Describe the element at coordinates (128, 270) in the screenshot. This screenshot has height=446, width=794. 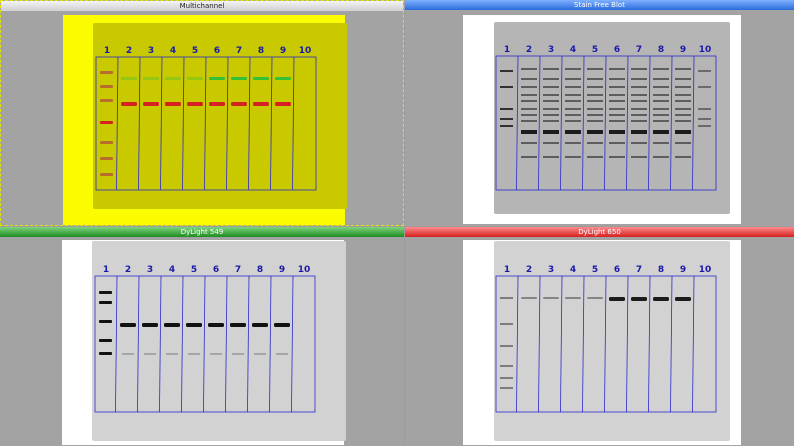
I see `lane-number: 2` at that location.